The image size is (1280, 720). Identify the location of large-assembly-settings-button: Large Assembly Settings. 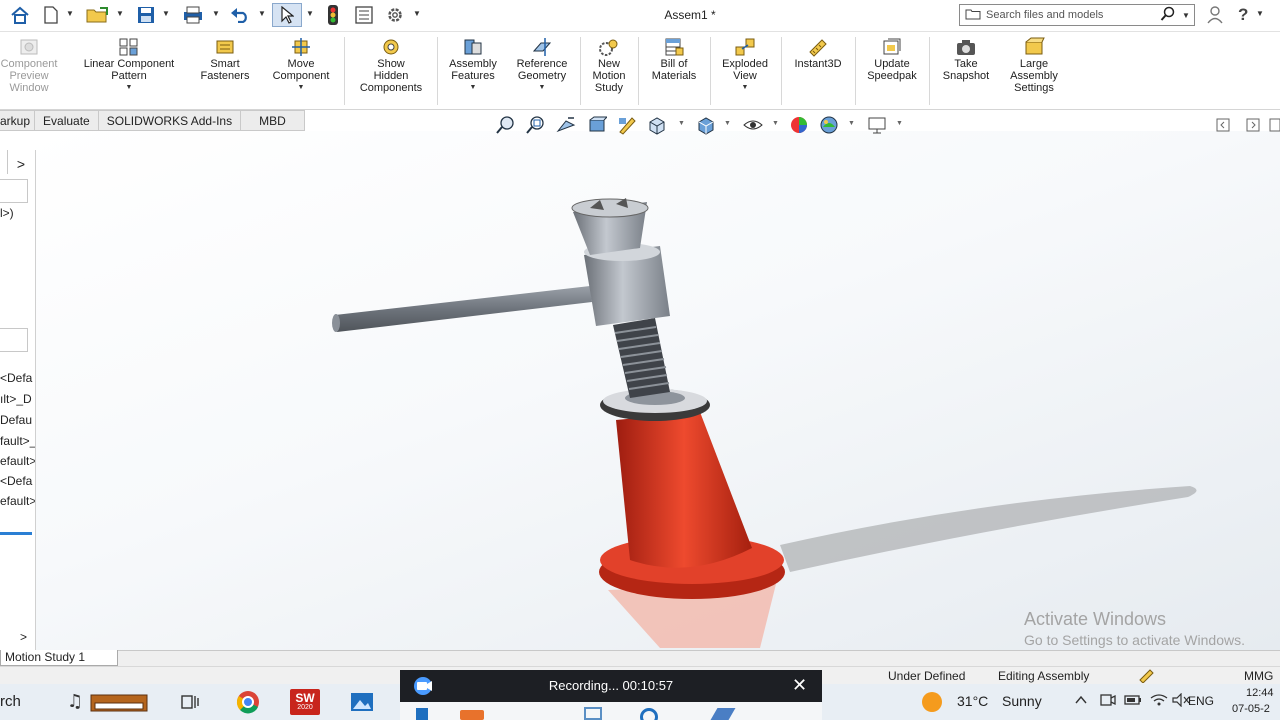
(1034, 65).